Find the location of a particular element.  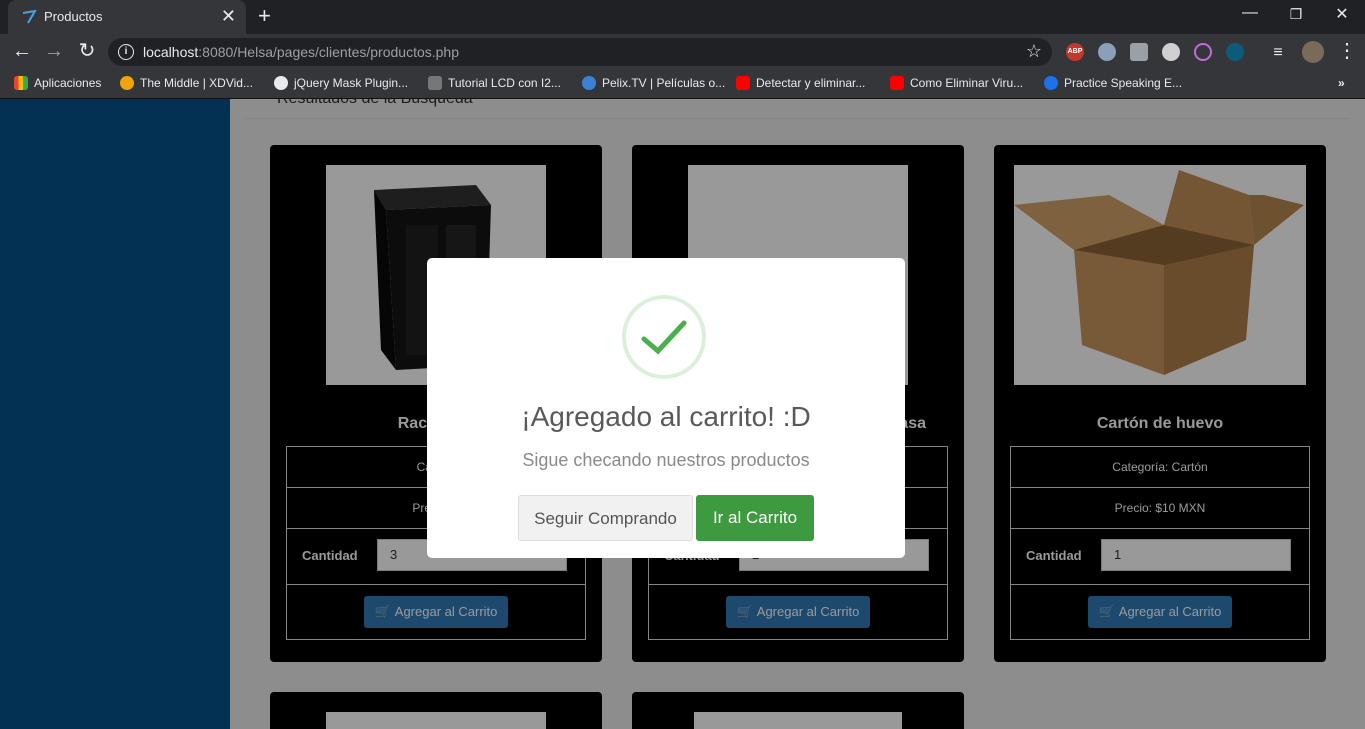

extension-broadcast-icon is located at coordinates (1203, 52).